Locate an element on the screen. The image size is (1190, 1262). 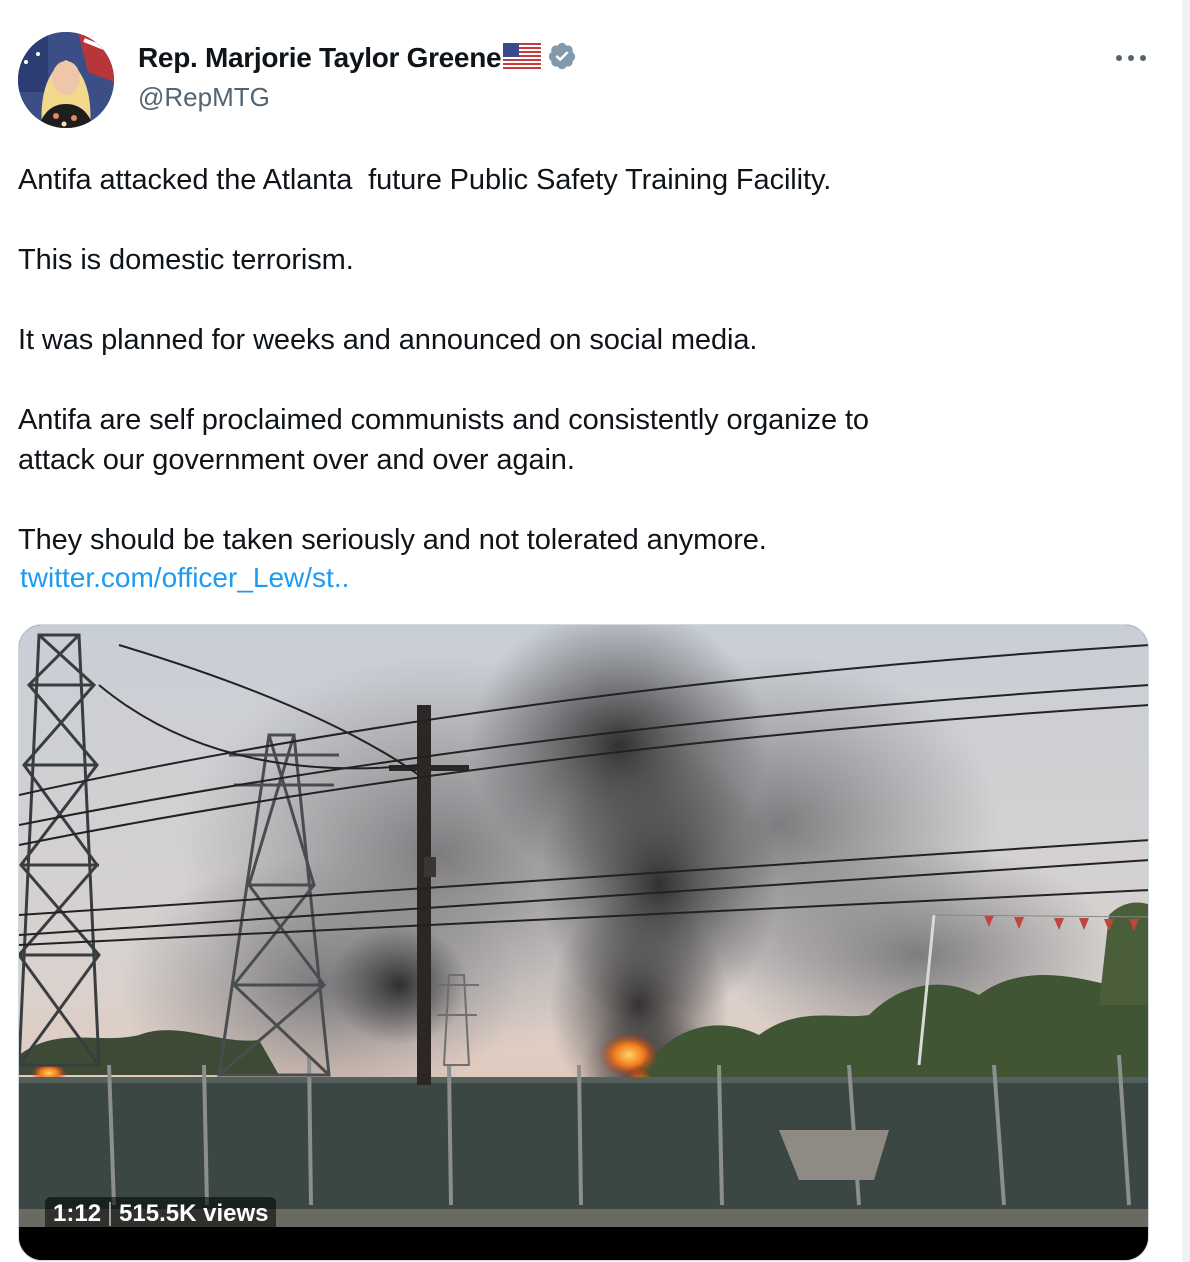
author-display-name: Rep. Marjorie Taylor Greene is located at coordinates (320, 58).